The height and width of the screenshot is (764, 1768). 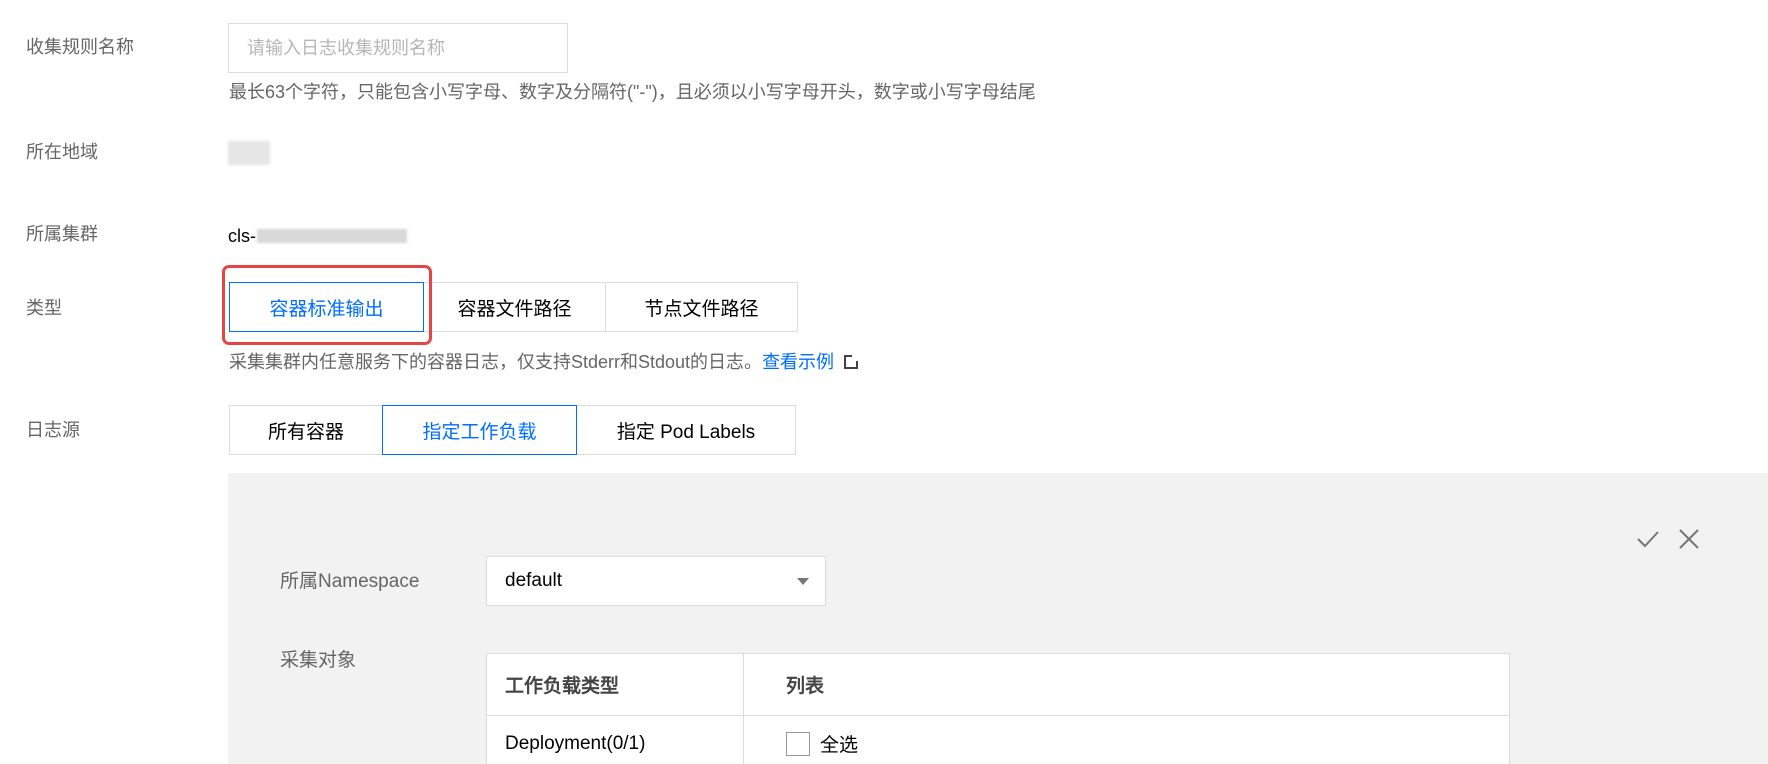 I want to click on table-header-row: 工作负载类型 列表, so click(x=998, y=685).